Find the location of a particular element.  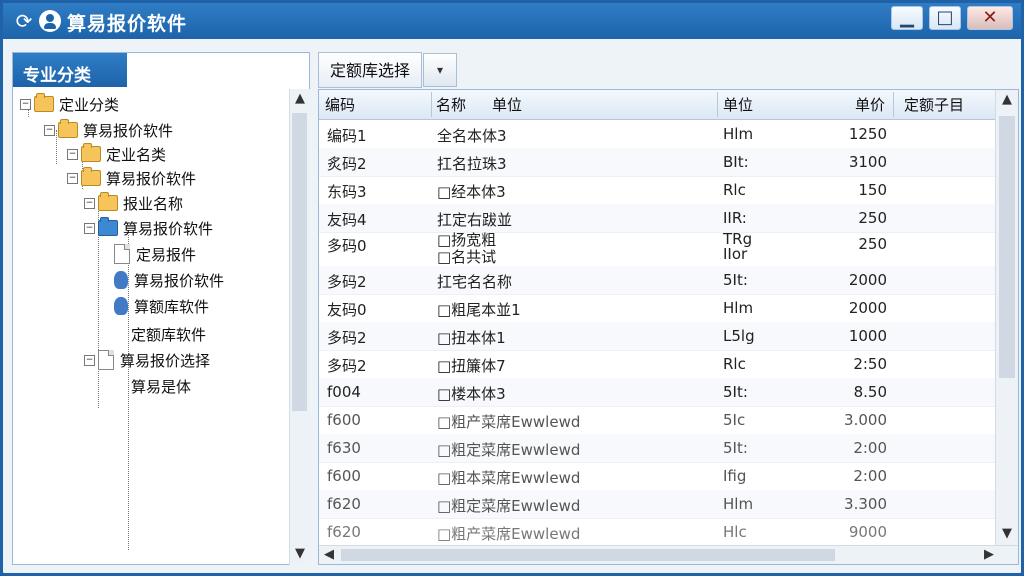

cell-price: 3.300 is located at coordinates (865, 504).